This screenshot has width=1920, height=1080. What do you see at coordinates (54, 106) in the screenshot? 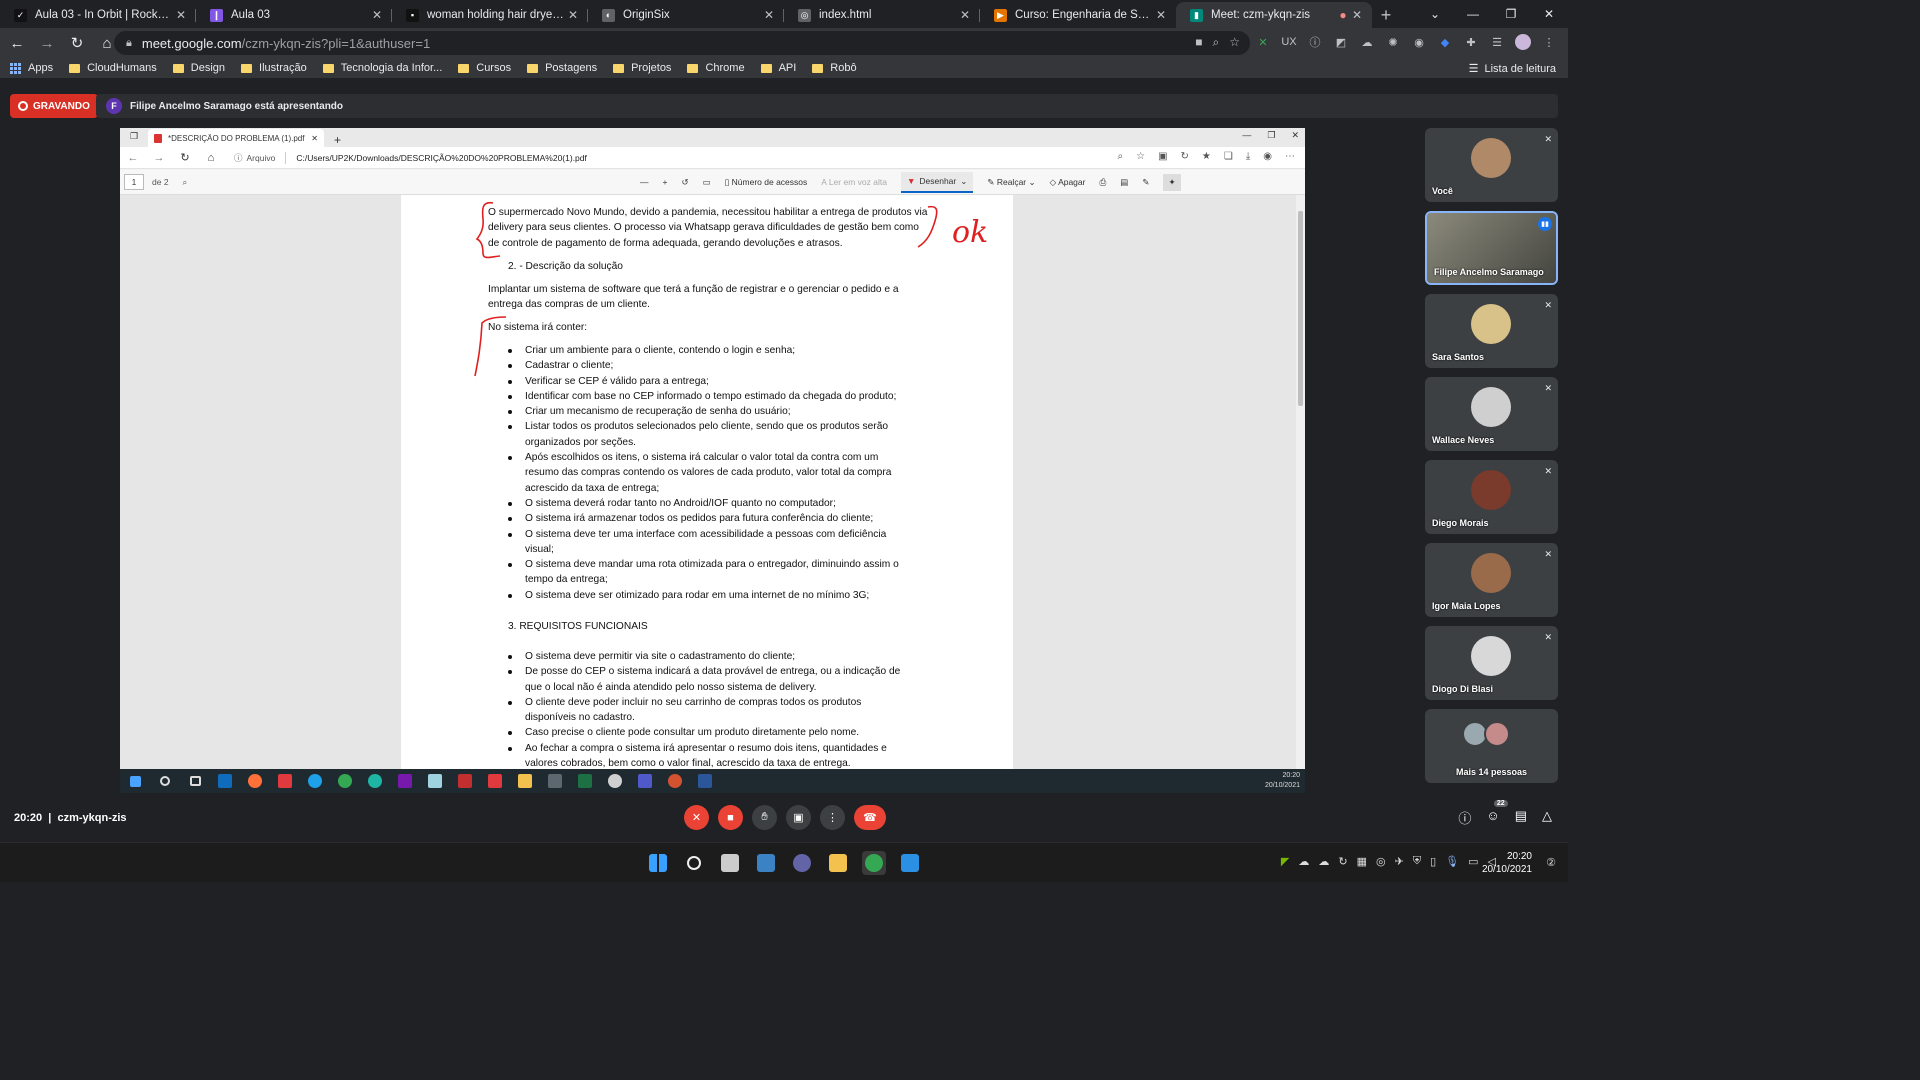
I see `recording-badge: GRAVANDO` at bounding box center [54, 106].